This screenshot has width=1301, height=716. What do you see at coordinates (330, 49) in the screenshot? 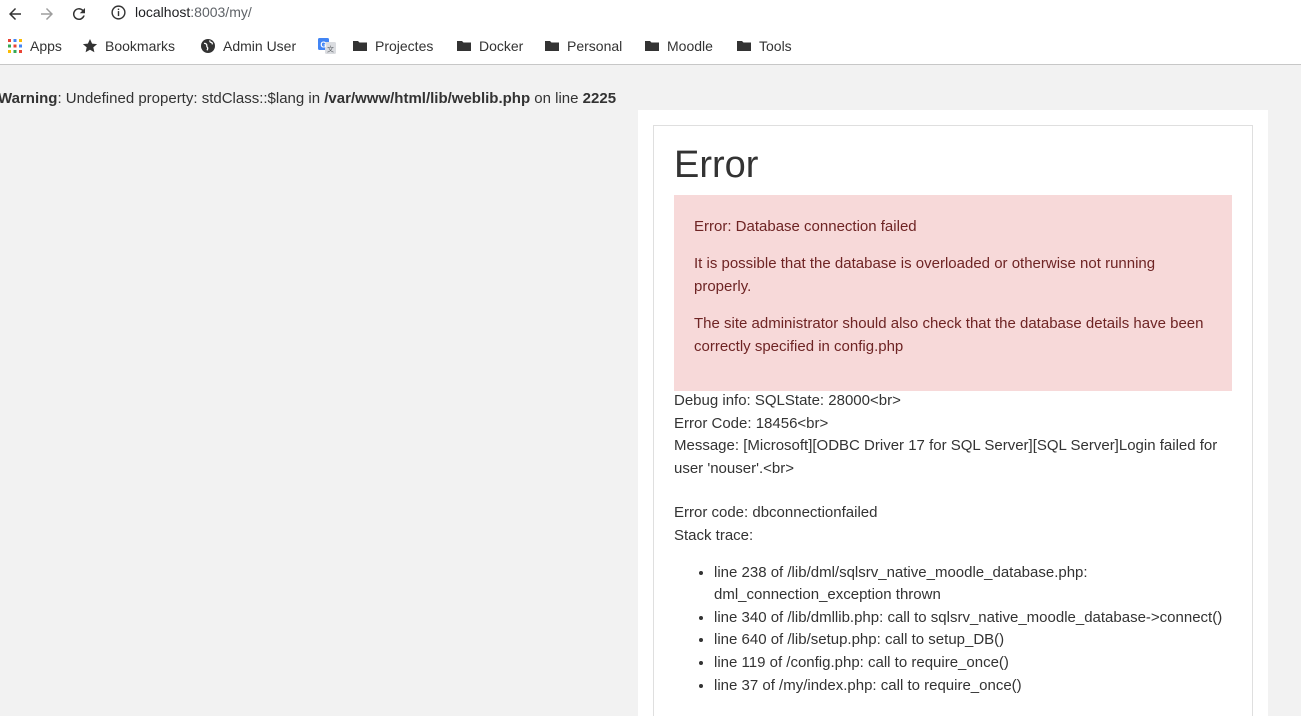
I see `svg-text: 文` at bounding box center [330, 49].